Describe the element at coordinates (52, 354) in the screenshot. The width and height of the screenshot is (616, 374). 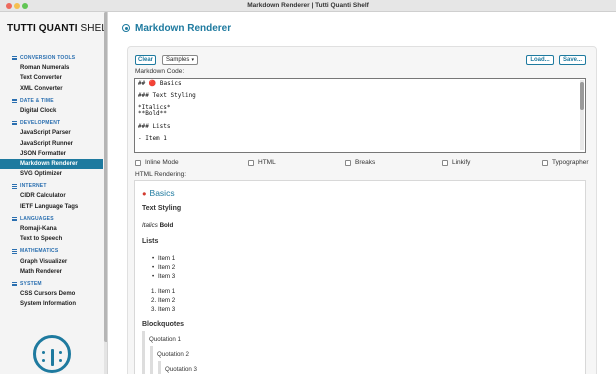
I see `app-logo-icon` at that location.